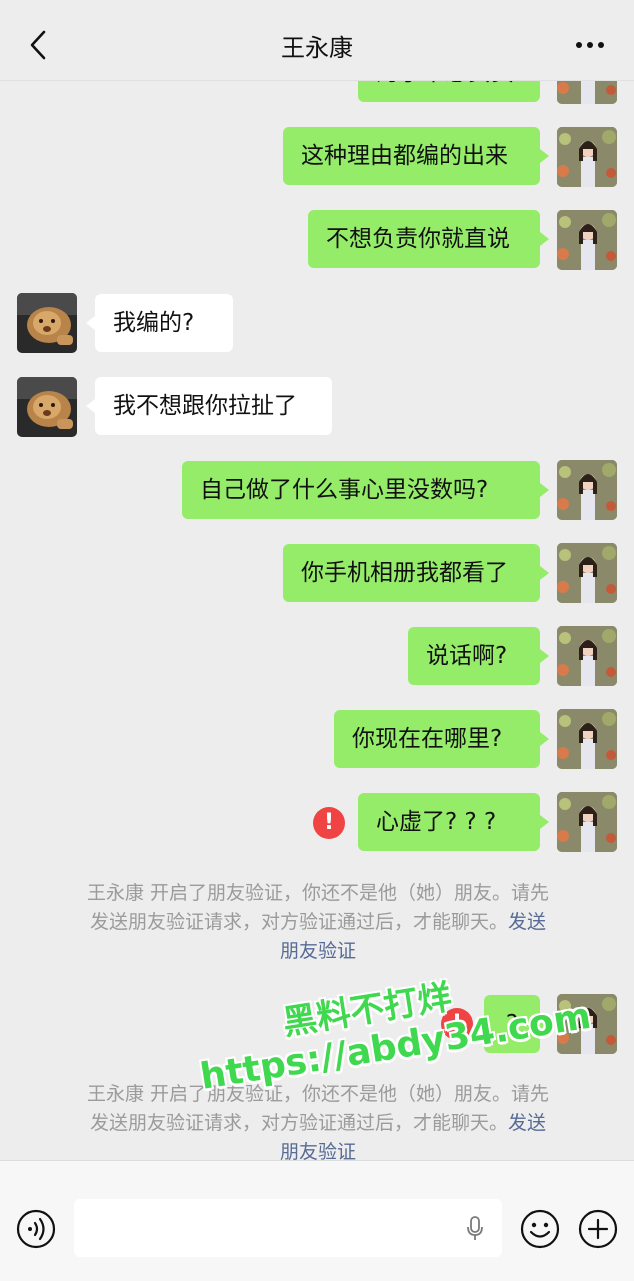  Describe the element at coordinates (367, 1010) in the screenshot. I see `watermark-text: 黑料不打烊` at that location.